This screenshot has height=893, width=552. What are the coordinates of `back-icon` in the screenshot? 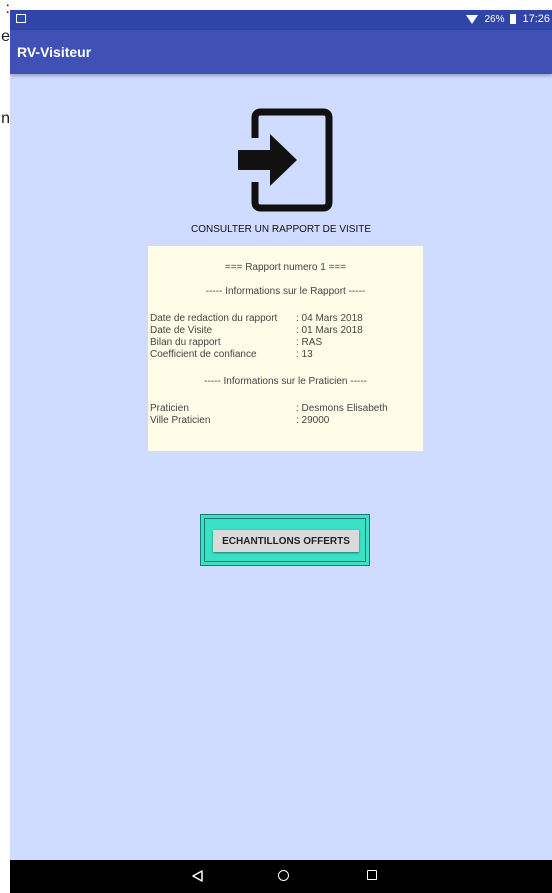 It's located at (197, 876).